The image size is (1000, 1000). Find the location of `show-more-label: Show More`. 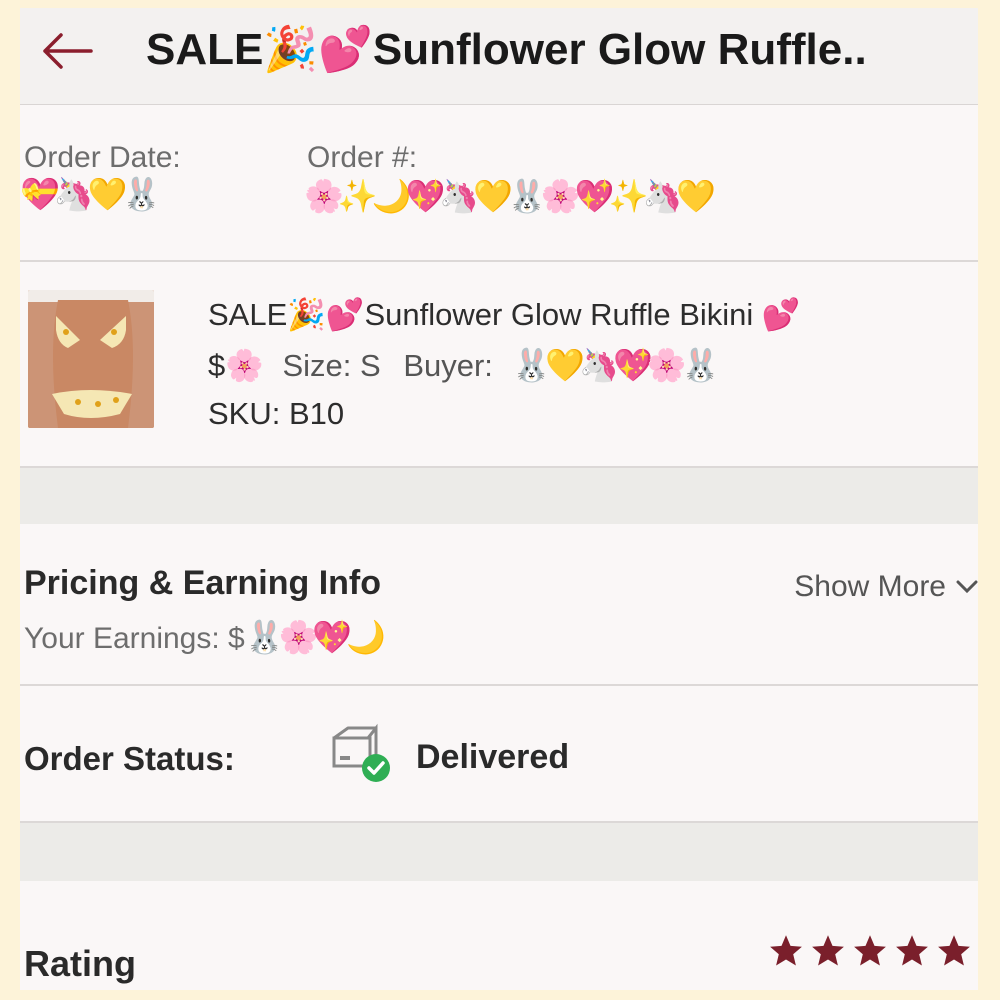

show-more-label: Show More is located at coordinates (870, 586).